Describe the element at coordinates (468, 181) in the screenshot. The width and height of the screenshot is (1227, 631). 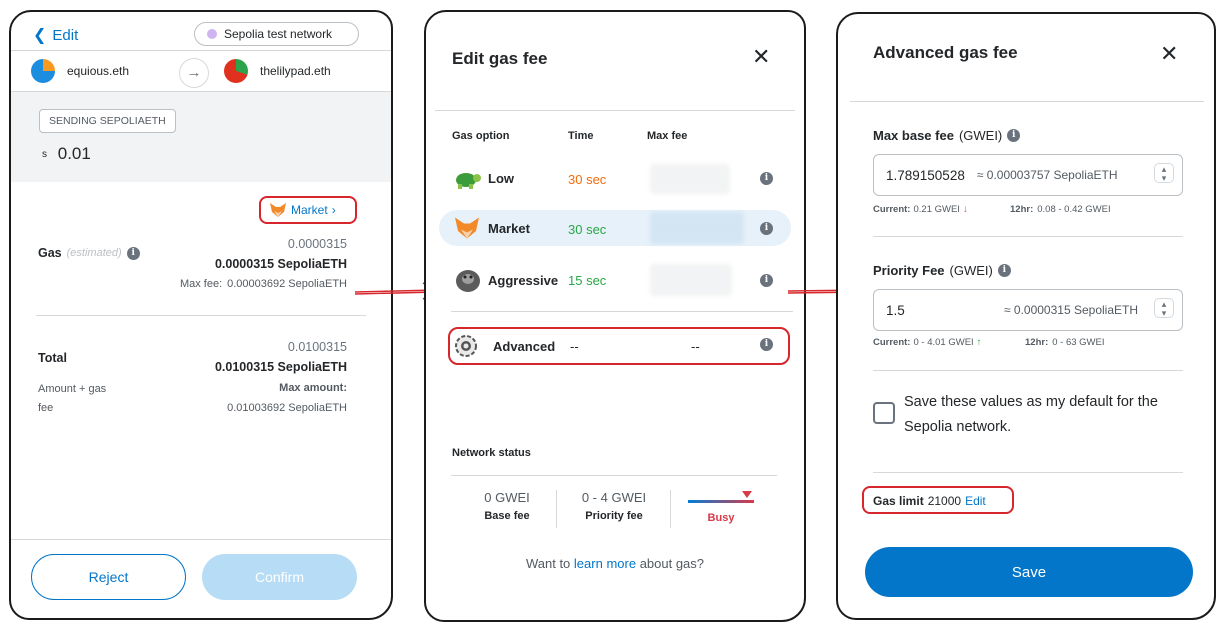
I see `turtle-icon` at that location.